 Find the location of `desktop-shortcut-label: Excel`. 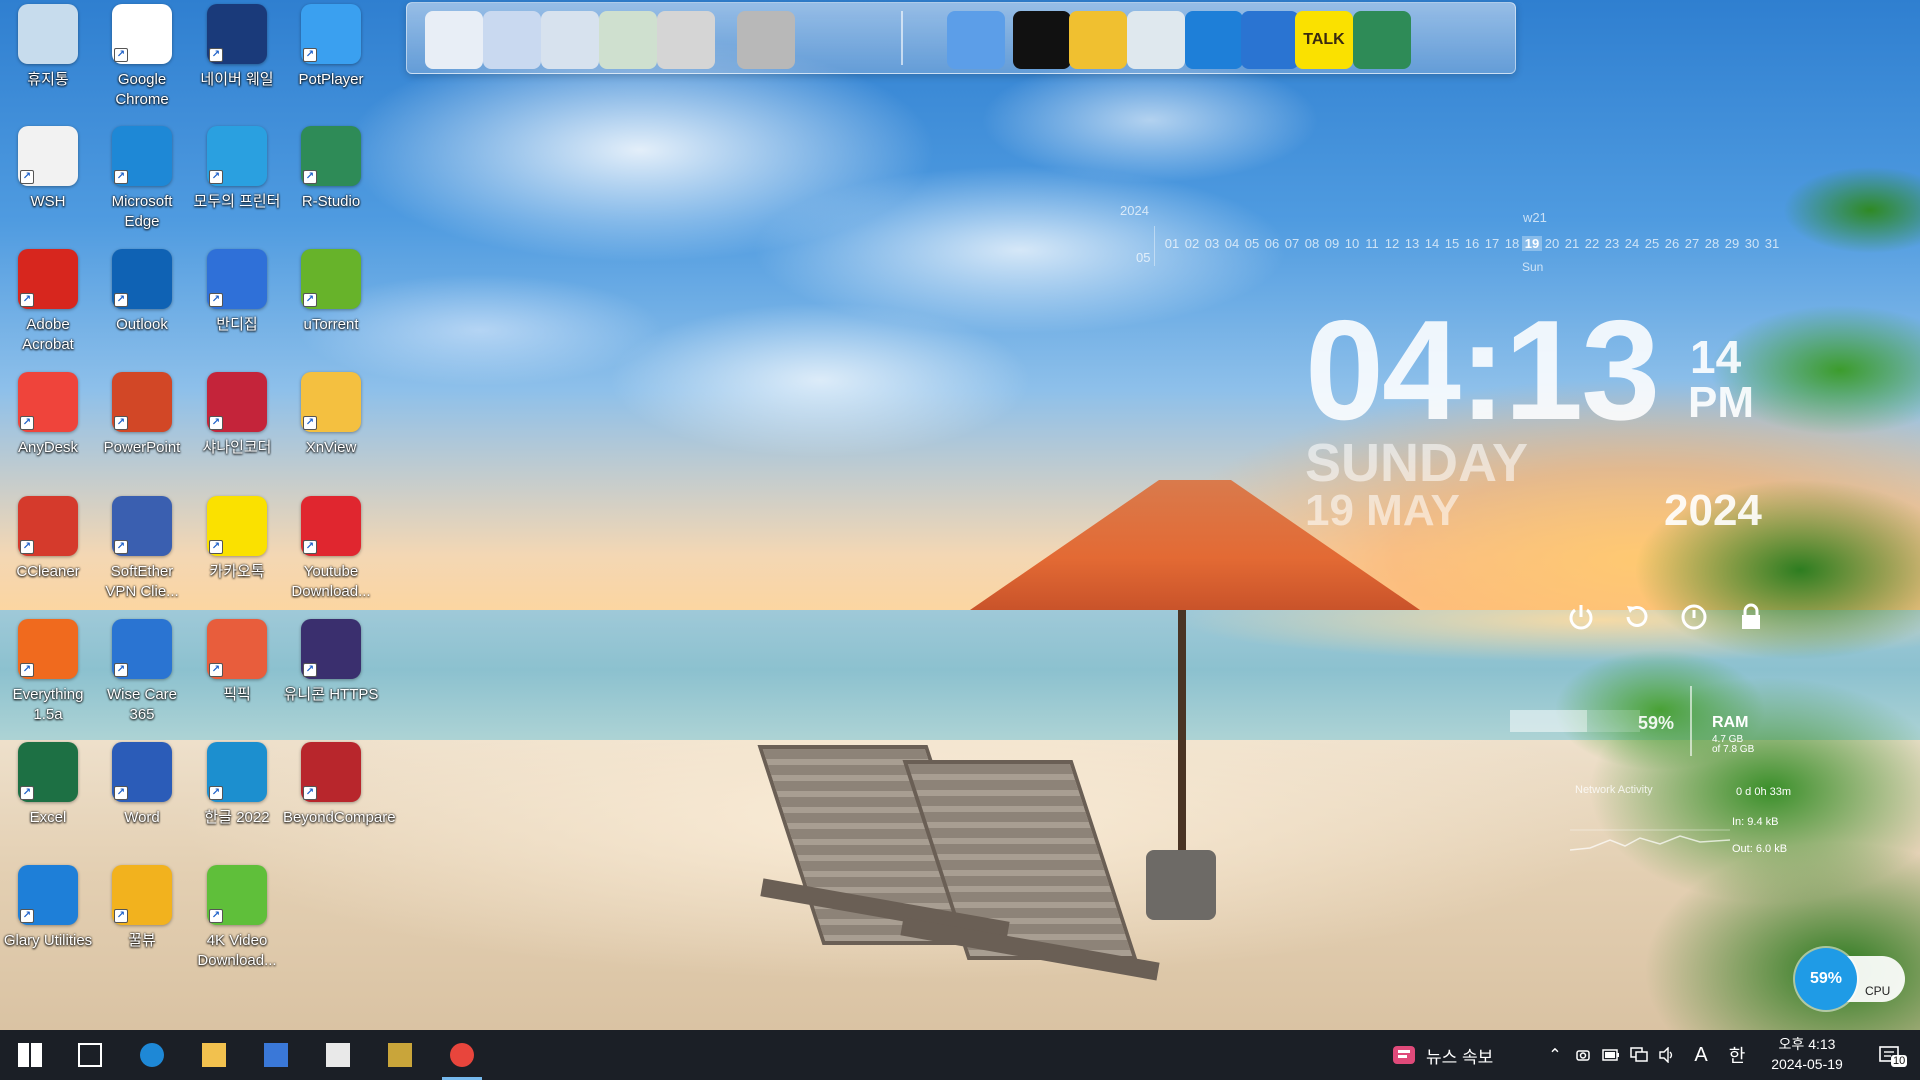

desktop-shortcut-label: Excel is located at coordinates (48, 817).